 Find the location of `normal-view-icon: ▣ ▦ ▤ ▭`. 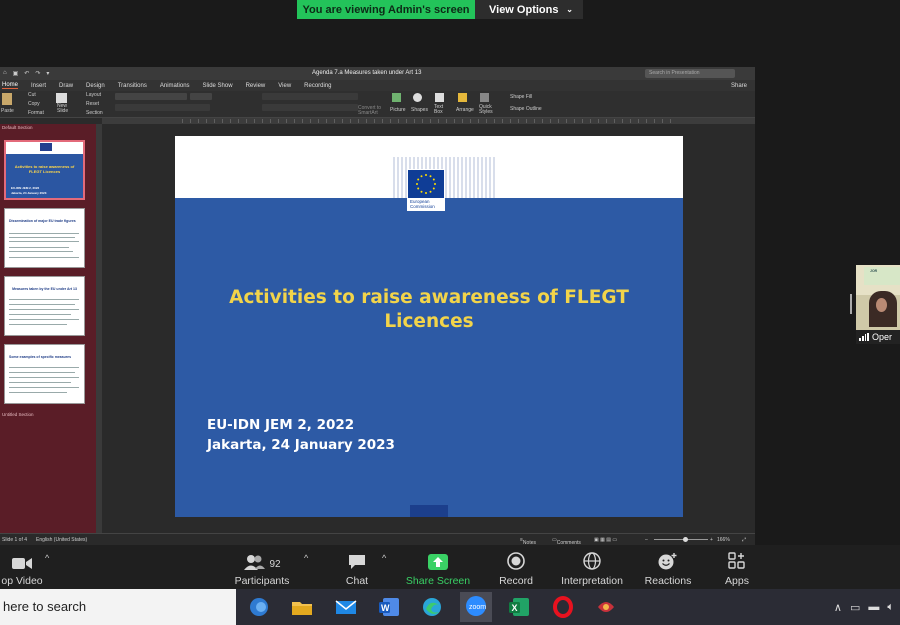

normal-view-icon: ▣ ▦ ▤ ▭ is located at coordinates (605, 540).